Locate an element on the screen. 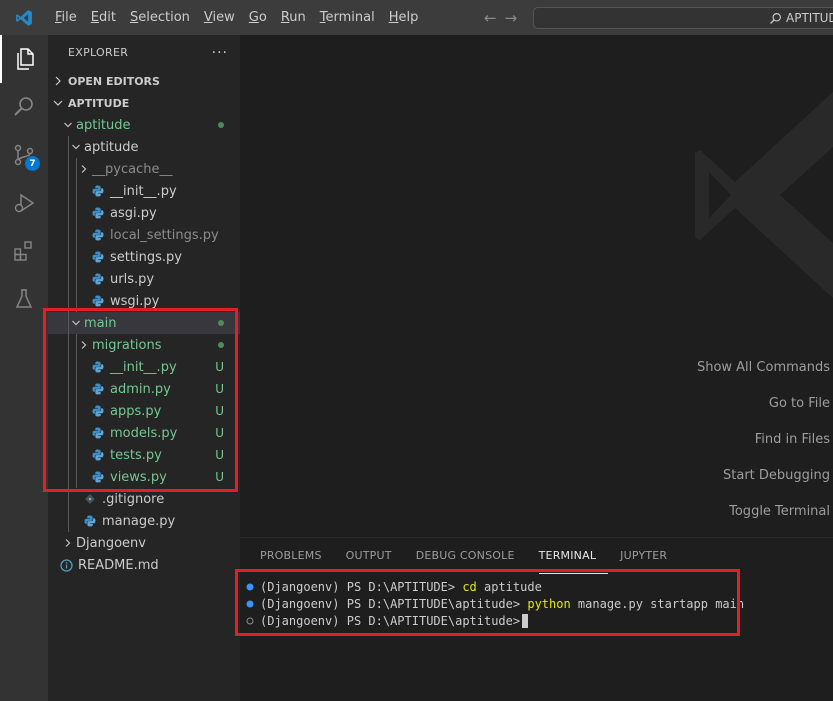 The height and width of the screenshot is (701, 833). menu-terminal: Terminal is located at coordinates (347, 17).